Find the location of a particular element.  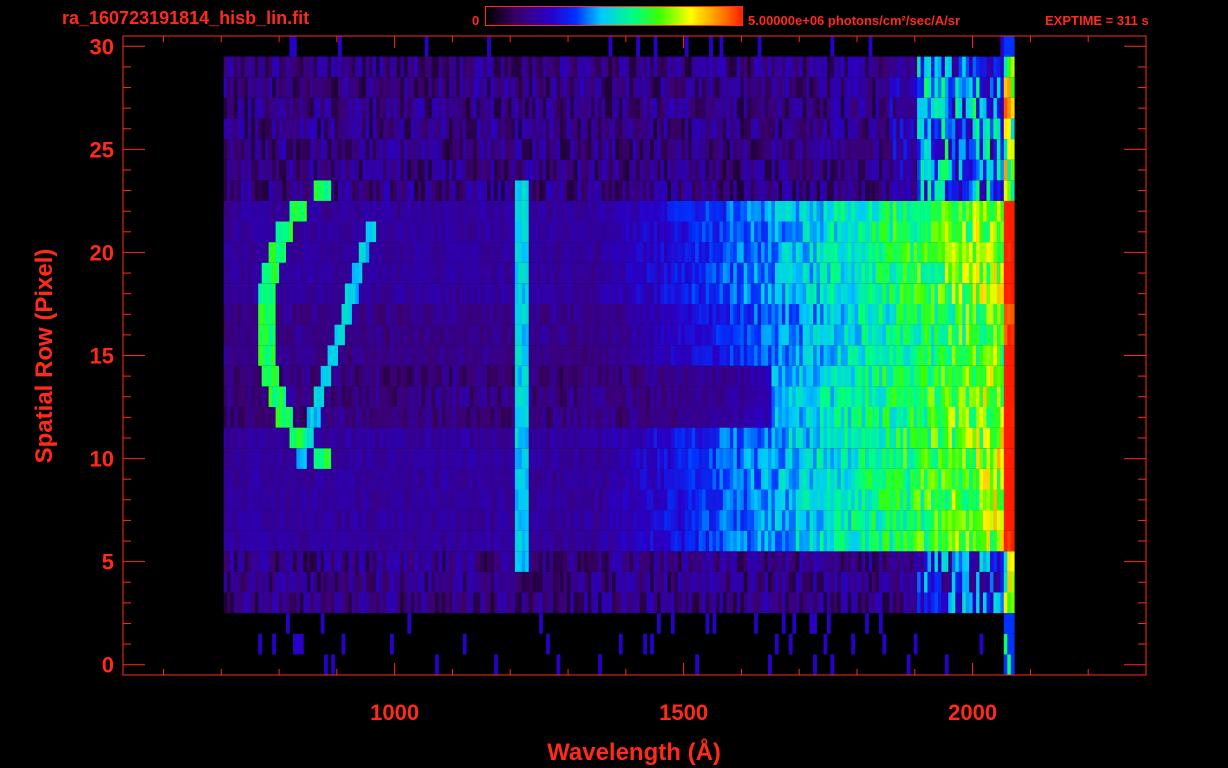

y-axis-label: Spatial Row (Pixel) is located at coordinates (44, 356).